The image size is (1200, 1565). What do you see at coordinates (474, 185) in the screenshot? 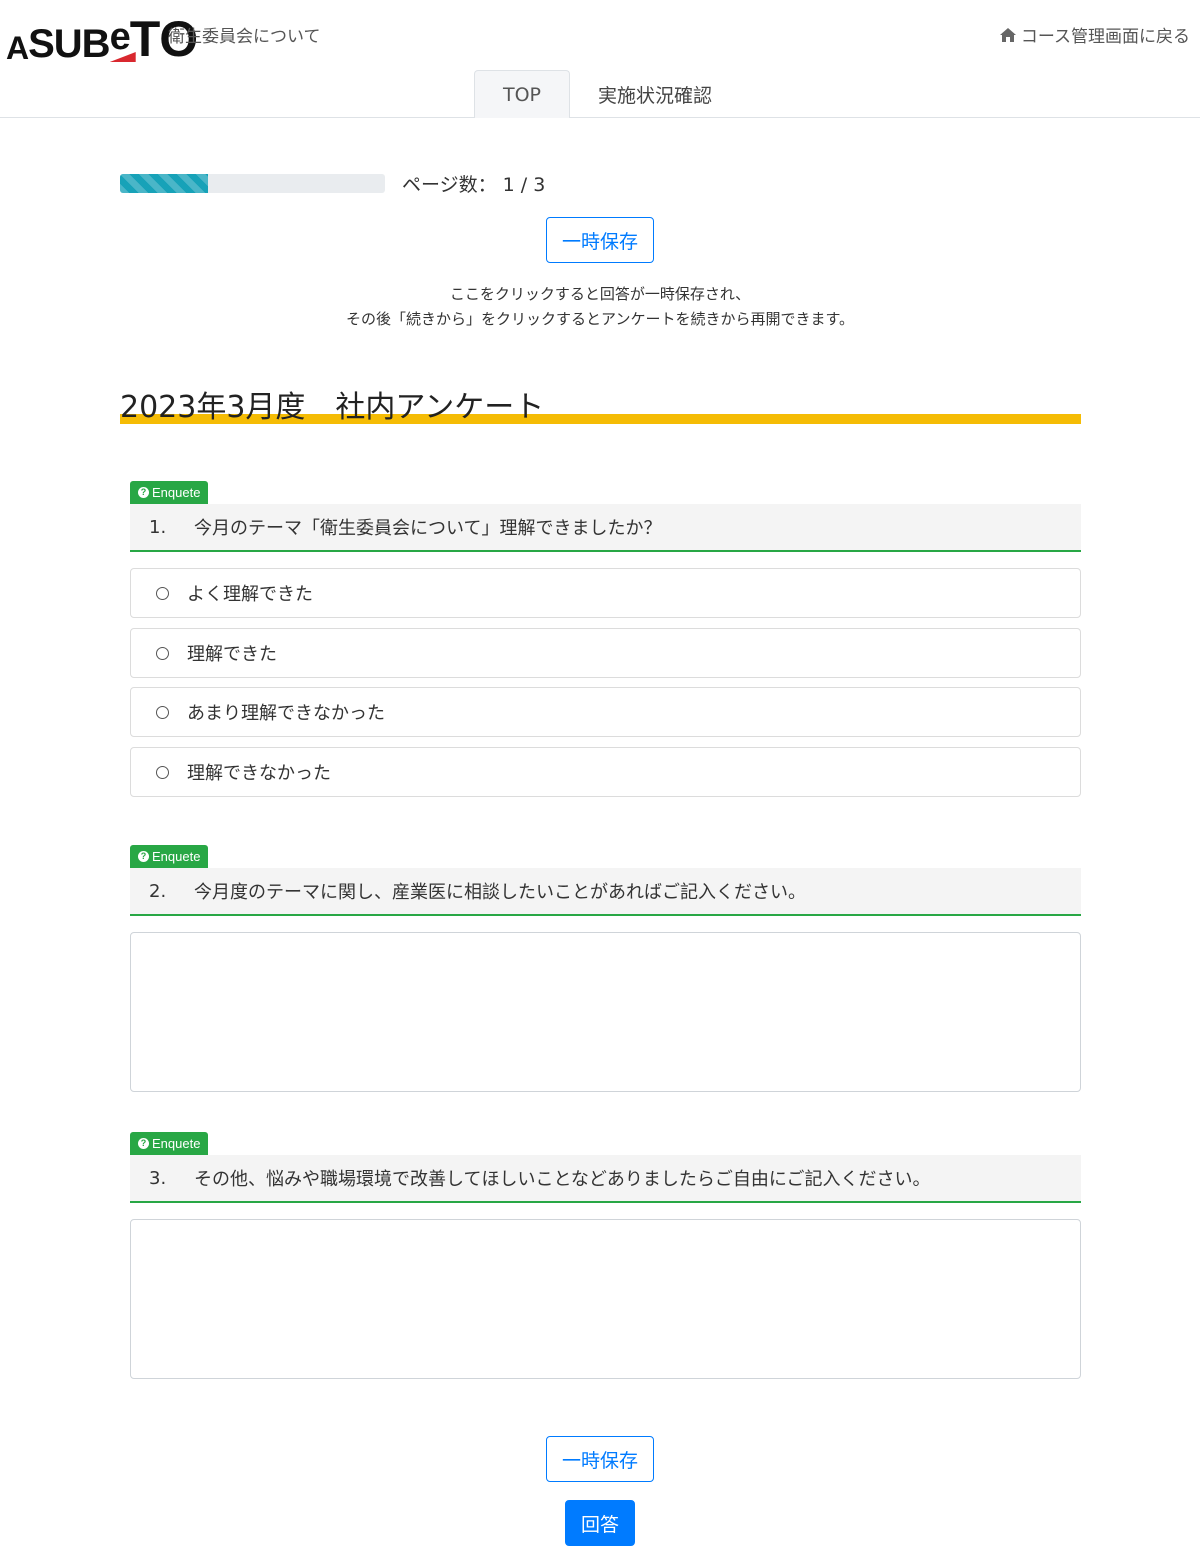
I see `page-count: ページ数： 1 / 3` at bounding box center [474, 185].